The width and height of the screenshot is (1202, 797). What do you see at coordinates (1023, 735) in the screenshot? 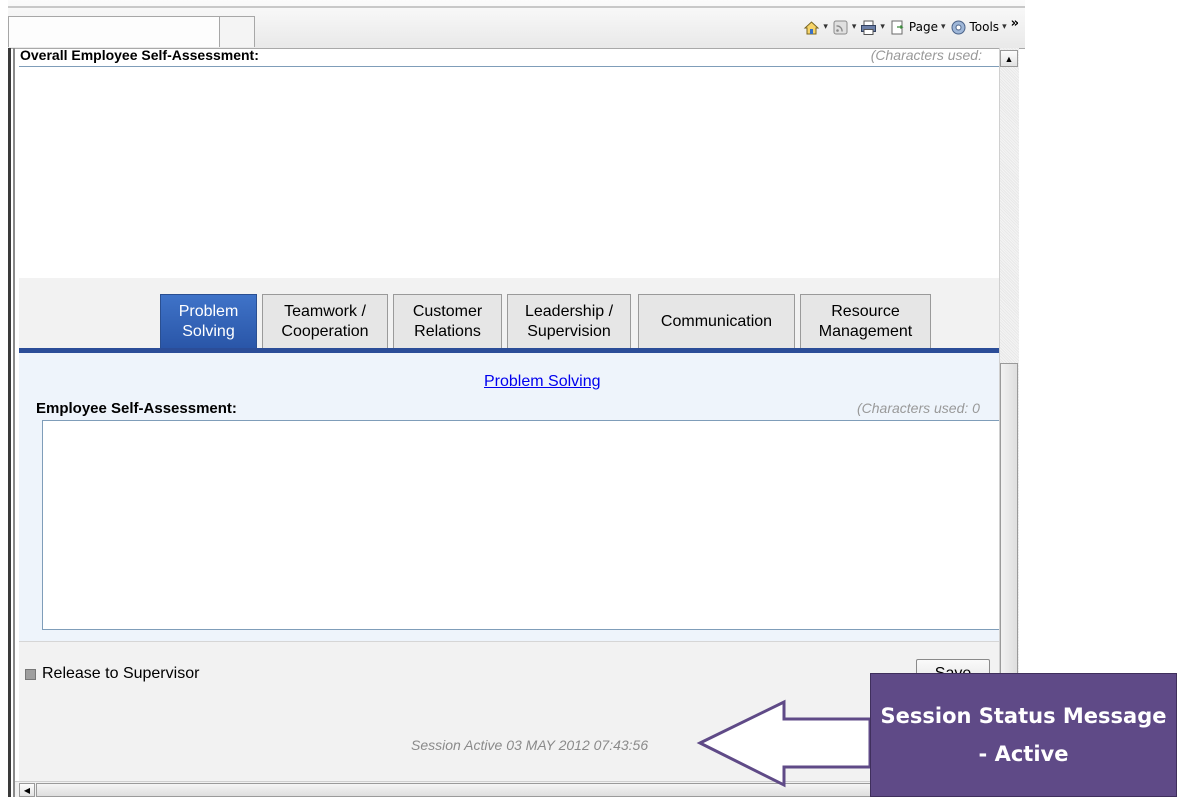
I see `annotation-callout: Session Status Message - Active` at bounding box center [1023, 735].